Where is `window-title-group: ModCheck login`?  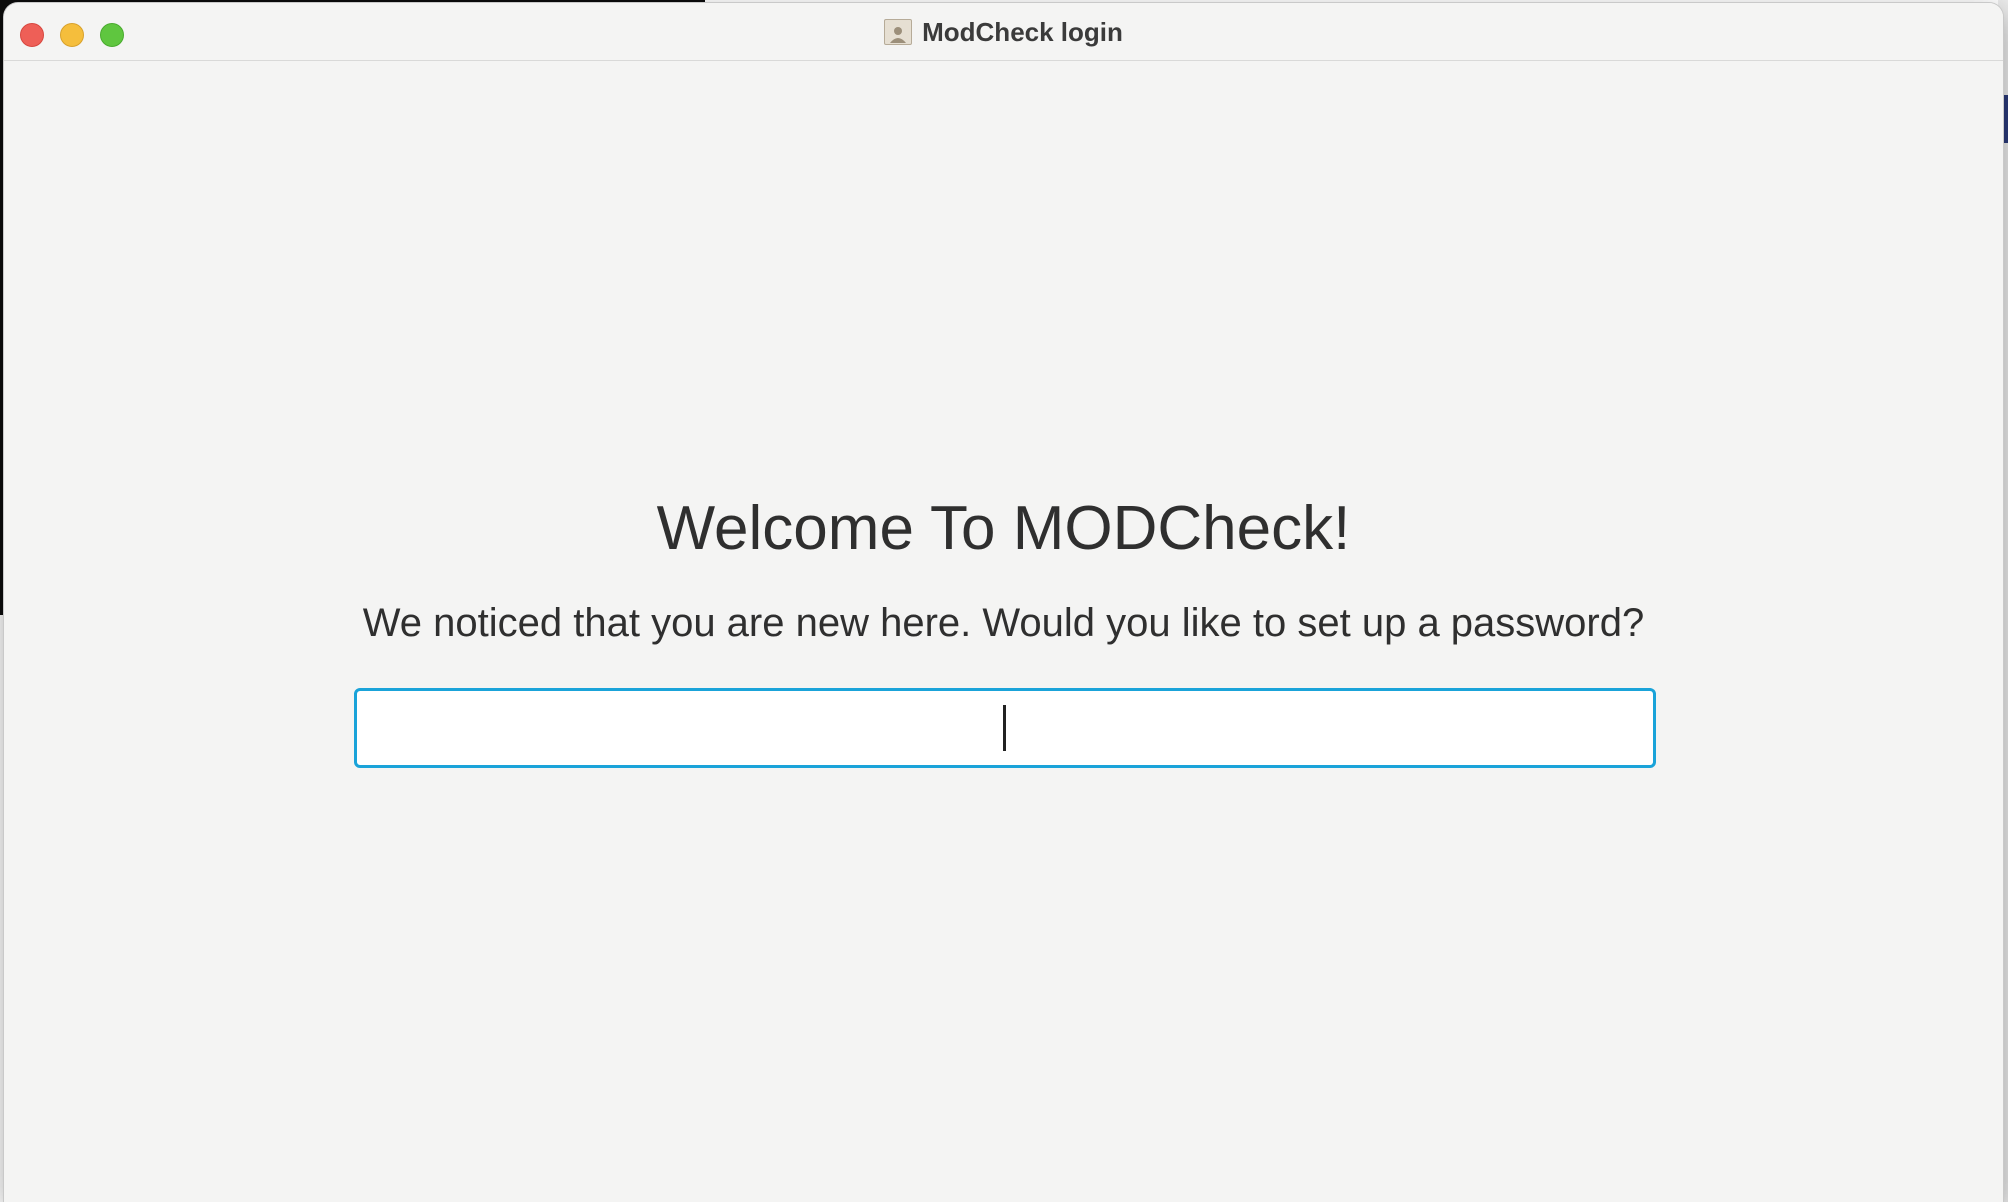 window-title-group: ModCheck login is located at coordinates (1003, 32).